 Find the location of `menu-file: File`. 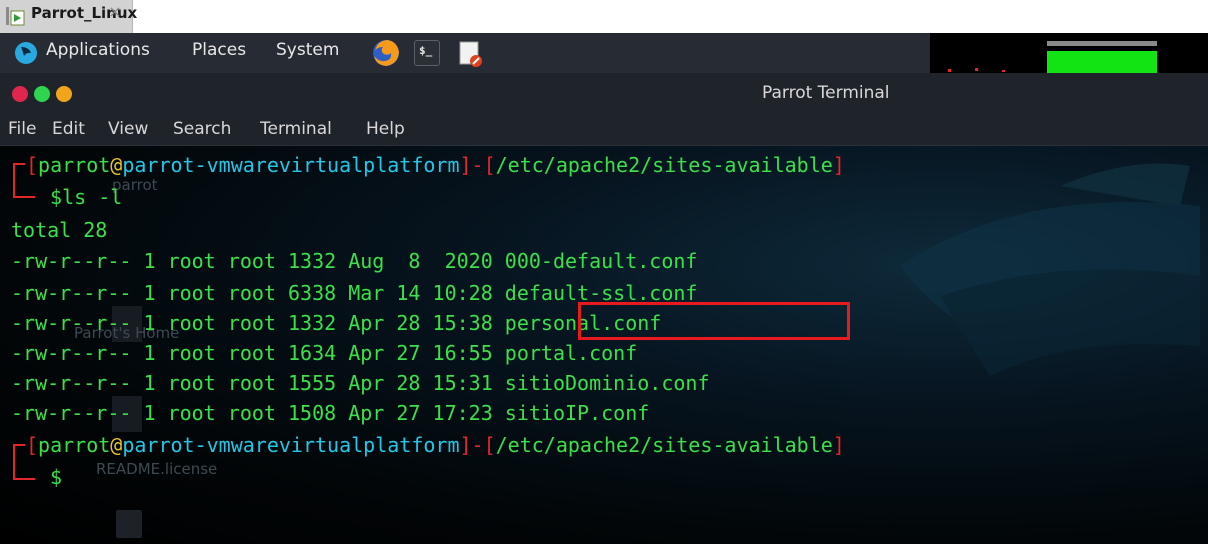

menu-file: File is located at coordinates (22, 129).